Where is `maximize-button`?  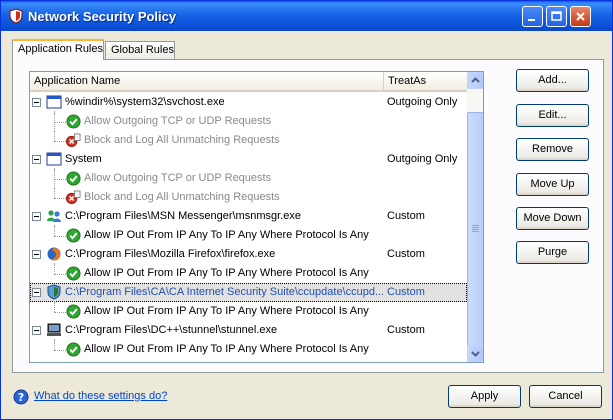
maximize-button is located at coordinates (556, 16).